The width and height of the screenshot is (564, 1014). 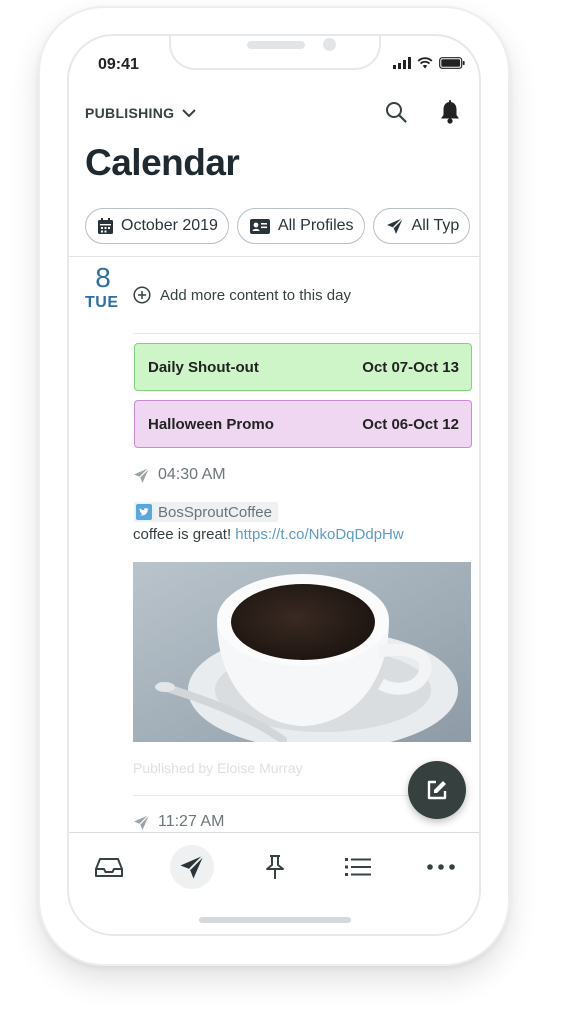 I want to click on camera, so click(x=329, y=44).